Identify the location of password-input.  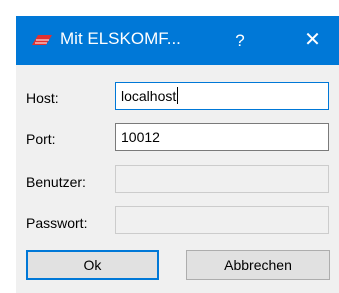
(222, 220).